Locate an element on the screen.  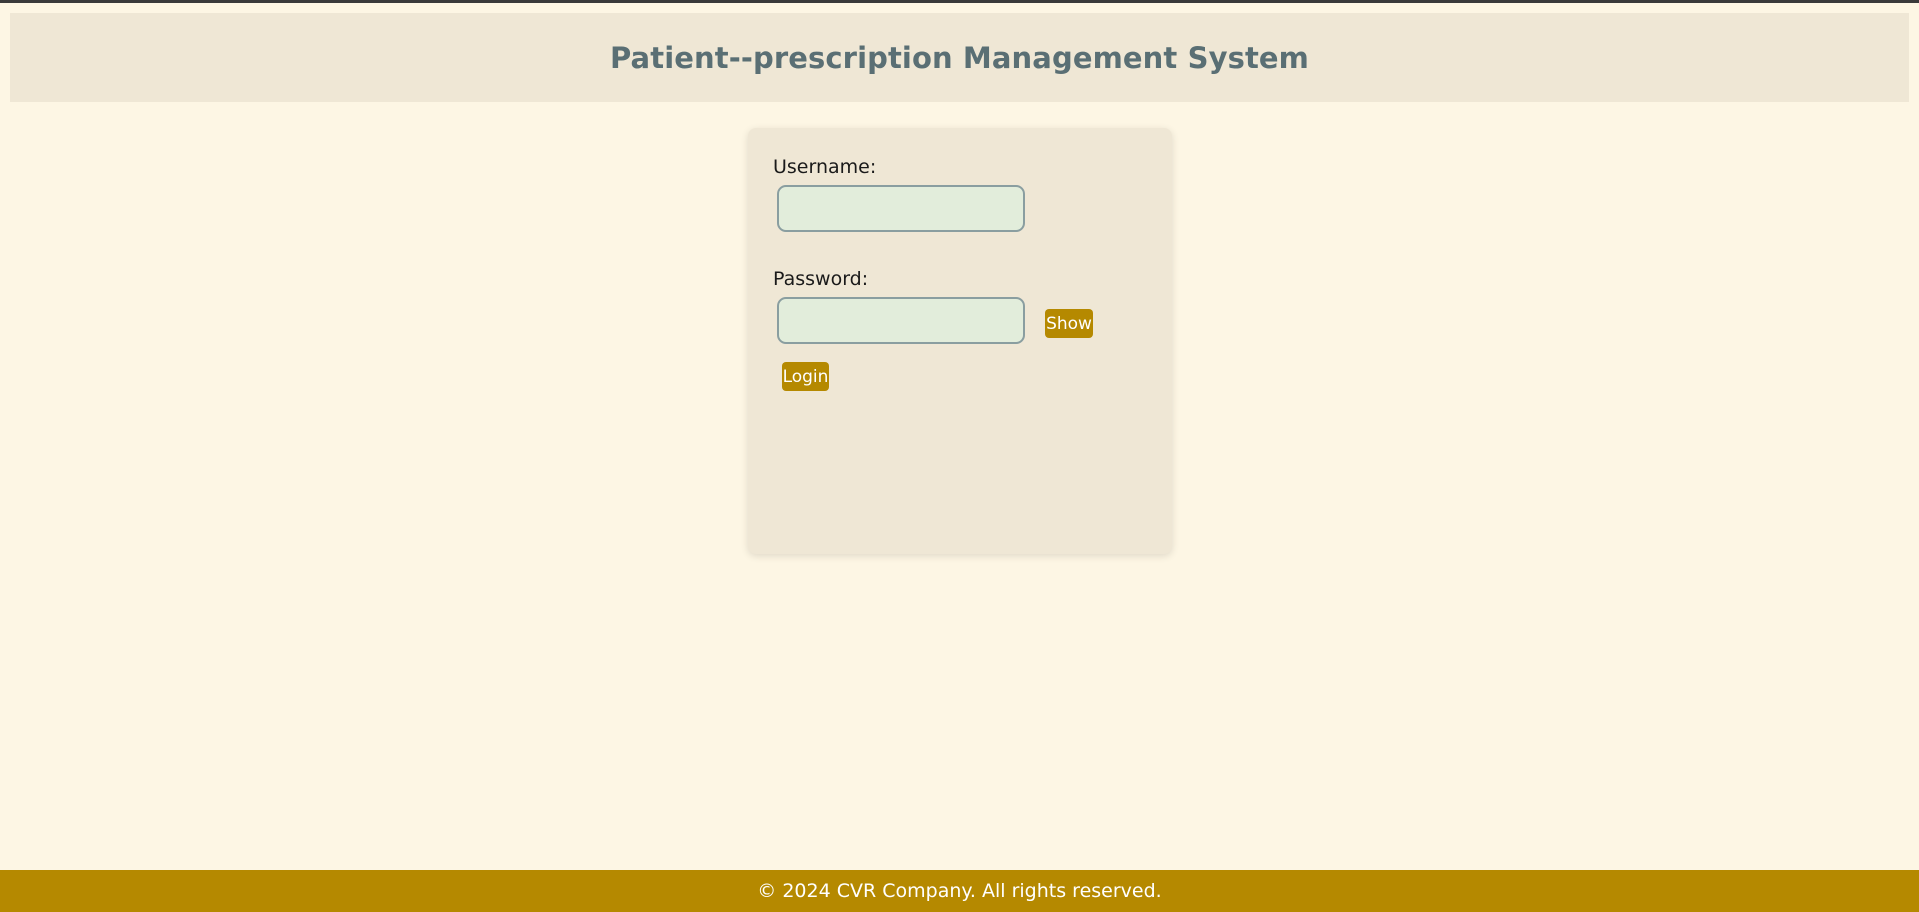
username-input is located at coordinates (901, 208).